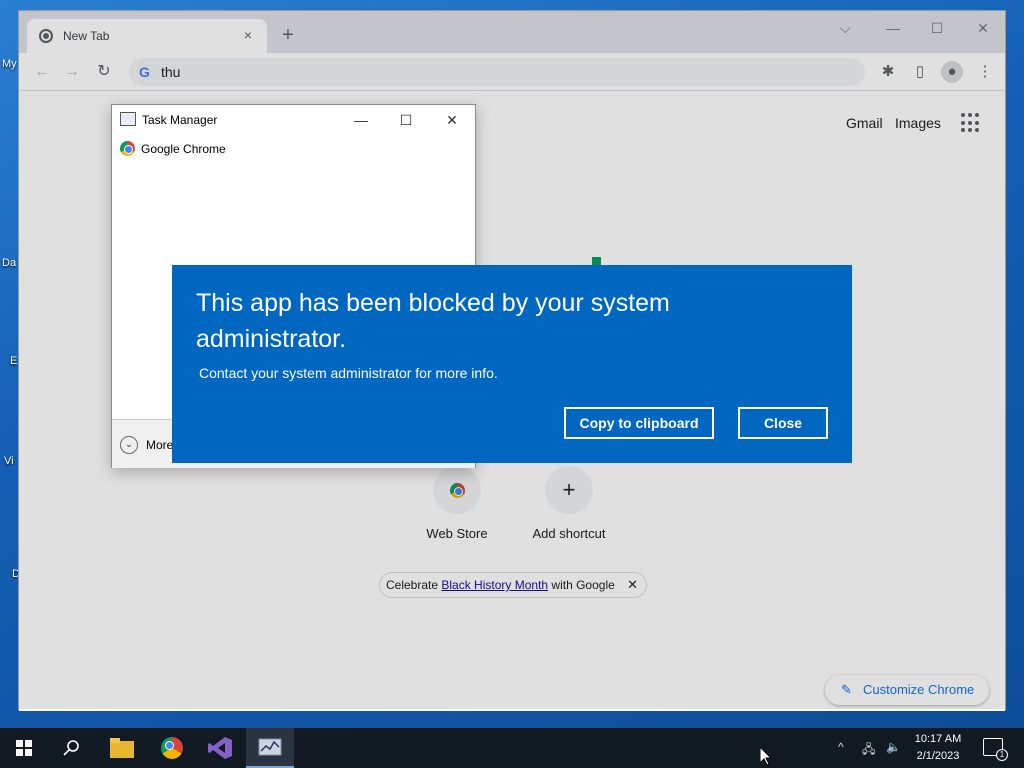  I want to click on search-icon, so click(72, 748).